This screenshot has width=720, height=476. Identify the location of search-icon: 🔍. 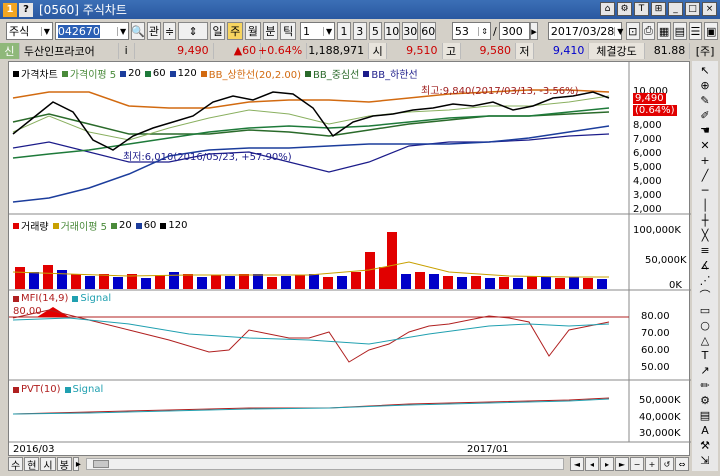
(138, 31).